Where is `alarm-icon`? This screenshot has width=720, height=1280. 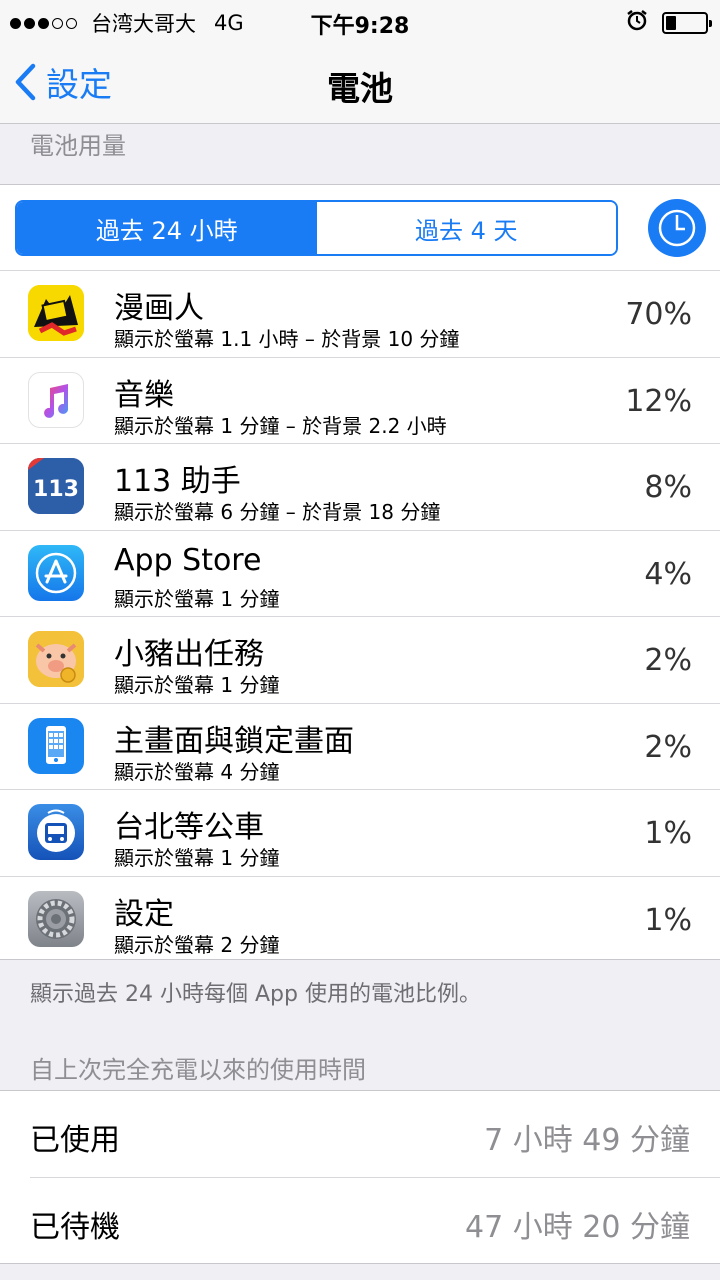
alarm-icon is located at coordinates (637, 22).